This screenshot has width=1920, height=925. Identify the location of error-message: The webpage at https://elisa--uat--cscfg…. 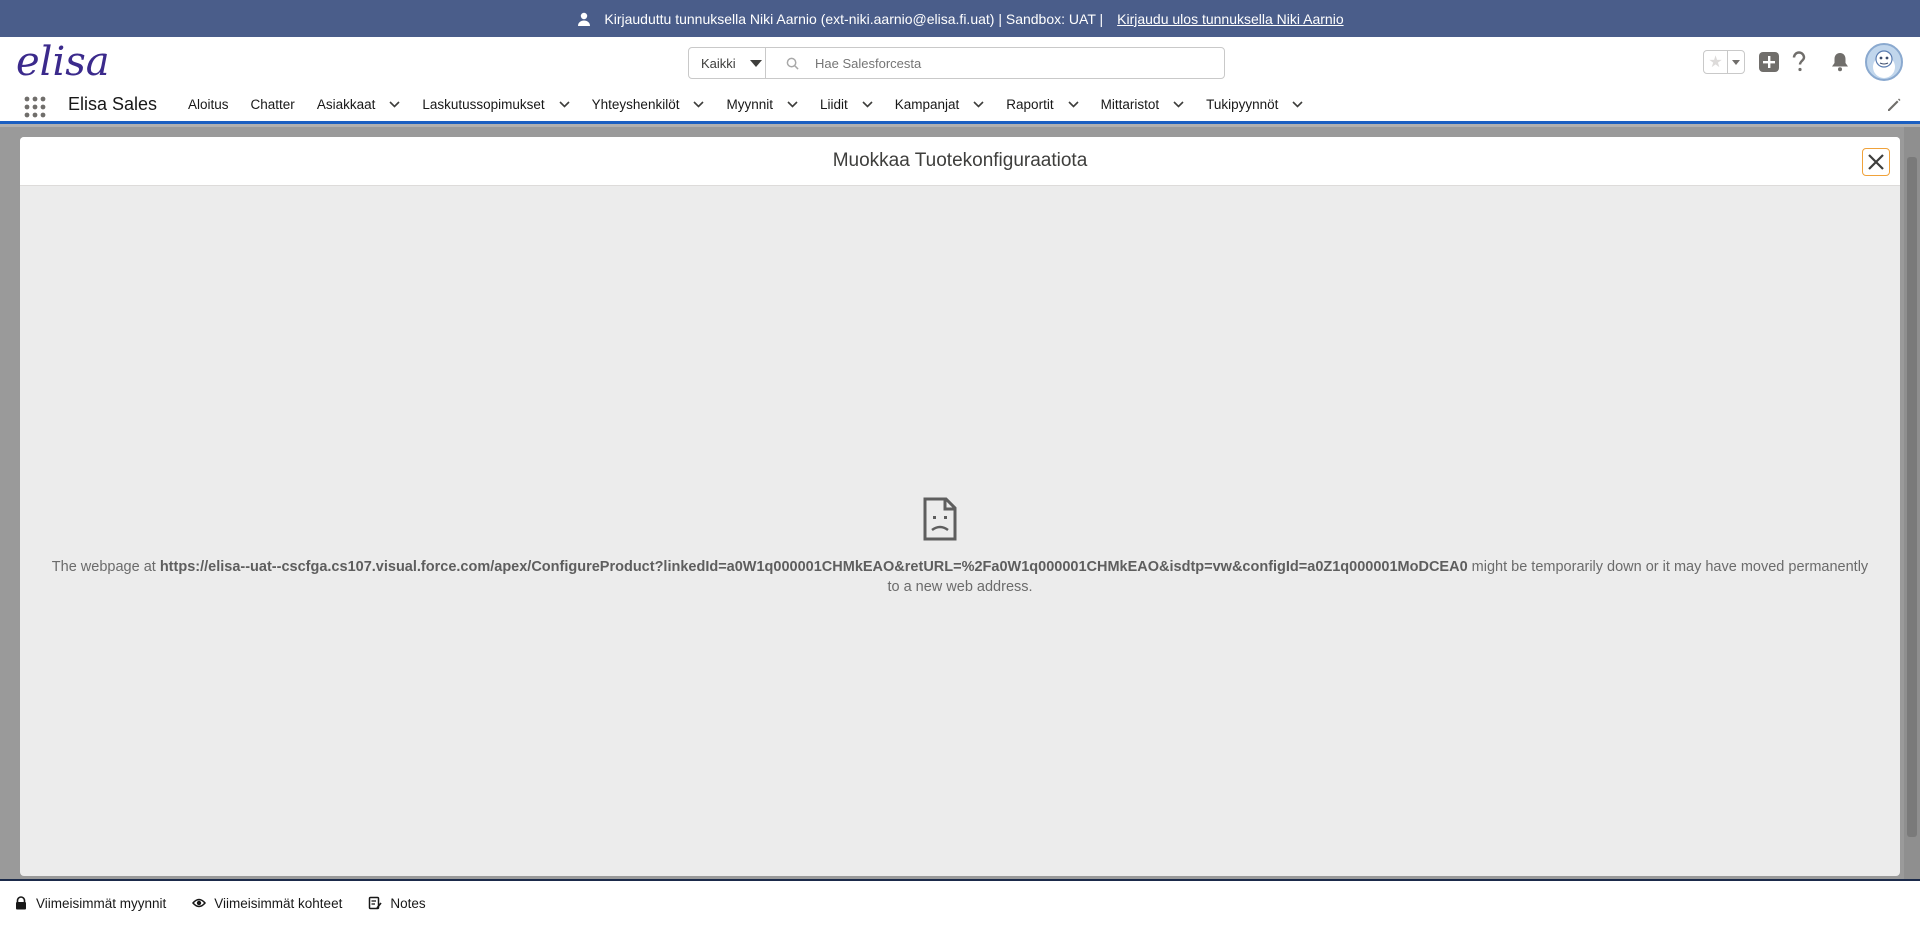
(960, 577).